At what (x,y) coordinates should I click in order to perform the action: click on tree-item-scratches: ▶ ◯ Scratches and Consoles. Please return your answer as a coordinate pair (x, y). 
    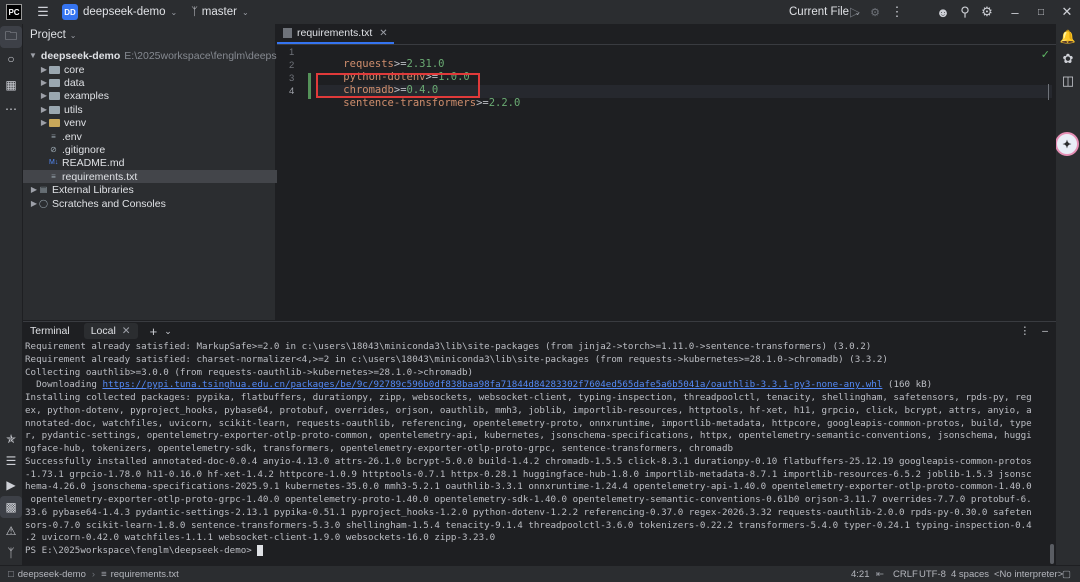
    Looking at the image, I should click on (150, 203).